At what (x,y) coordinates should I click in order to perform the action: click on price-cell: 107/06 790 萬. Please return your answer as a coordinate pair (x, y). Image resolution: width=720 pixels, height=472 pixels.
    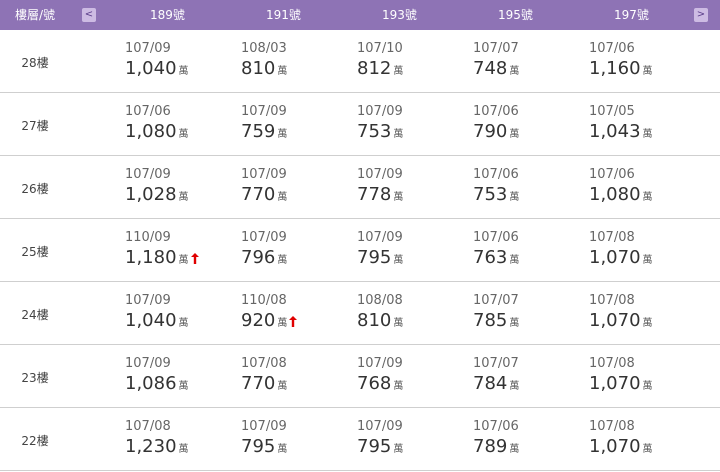
    Looking at the image, I should click on (496, 125).